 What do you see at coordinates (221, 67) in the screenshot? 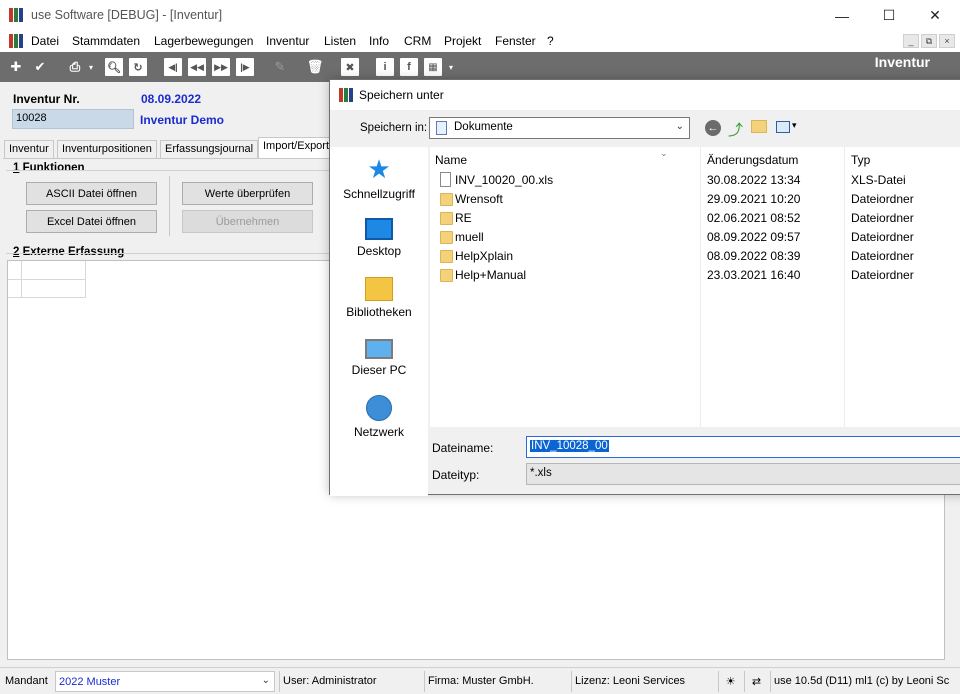
I see `next-record-icon: ▶▶` at bounding box center [221, 67].